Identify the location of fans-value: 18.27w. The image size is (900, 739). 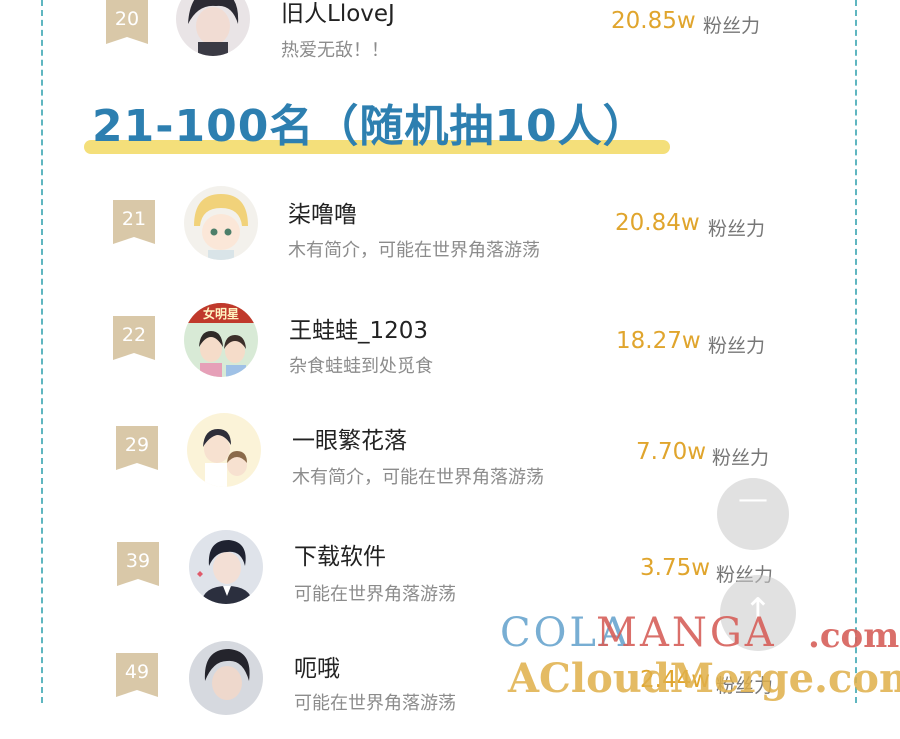
(658, 341).